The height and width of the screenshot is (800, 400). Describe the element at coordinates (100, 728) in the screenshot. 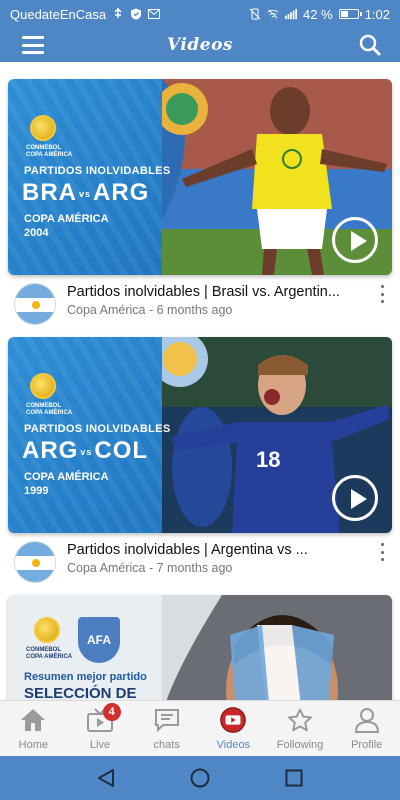

I see `nav-live: 4 Live` at that location.